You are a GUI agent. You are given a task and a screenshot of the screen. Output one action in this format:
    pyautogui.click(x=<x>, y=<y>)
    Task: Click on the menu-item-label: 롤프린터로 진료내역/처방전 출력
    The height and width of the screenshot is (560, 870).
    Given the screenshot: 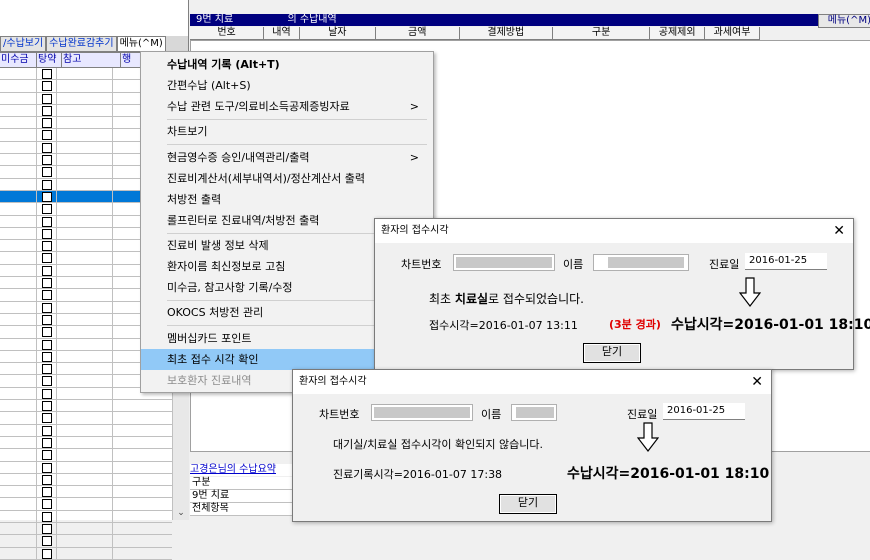 What is the action you would take?
    pyautogui.click(x=243, y=220)
    